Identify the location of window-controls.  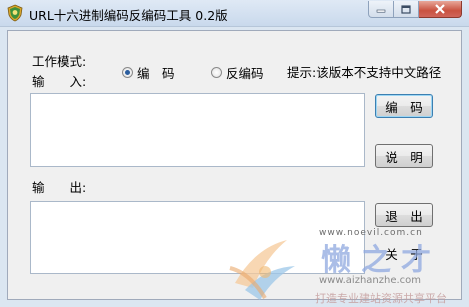
(415, 10).